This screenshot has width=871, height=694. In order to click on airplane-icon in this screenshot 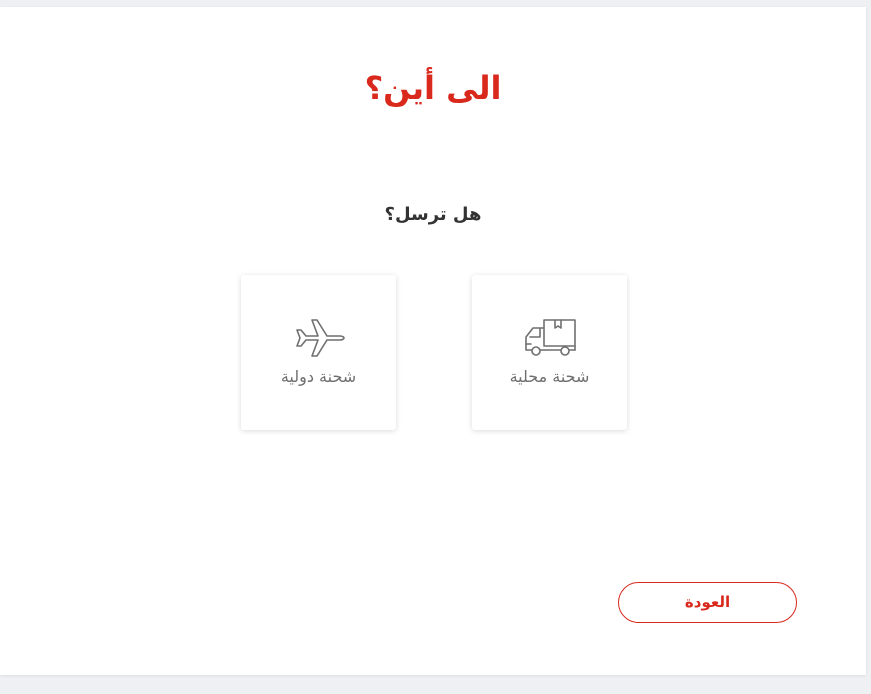, I will do `click(320, 338)`.